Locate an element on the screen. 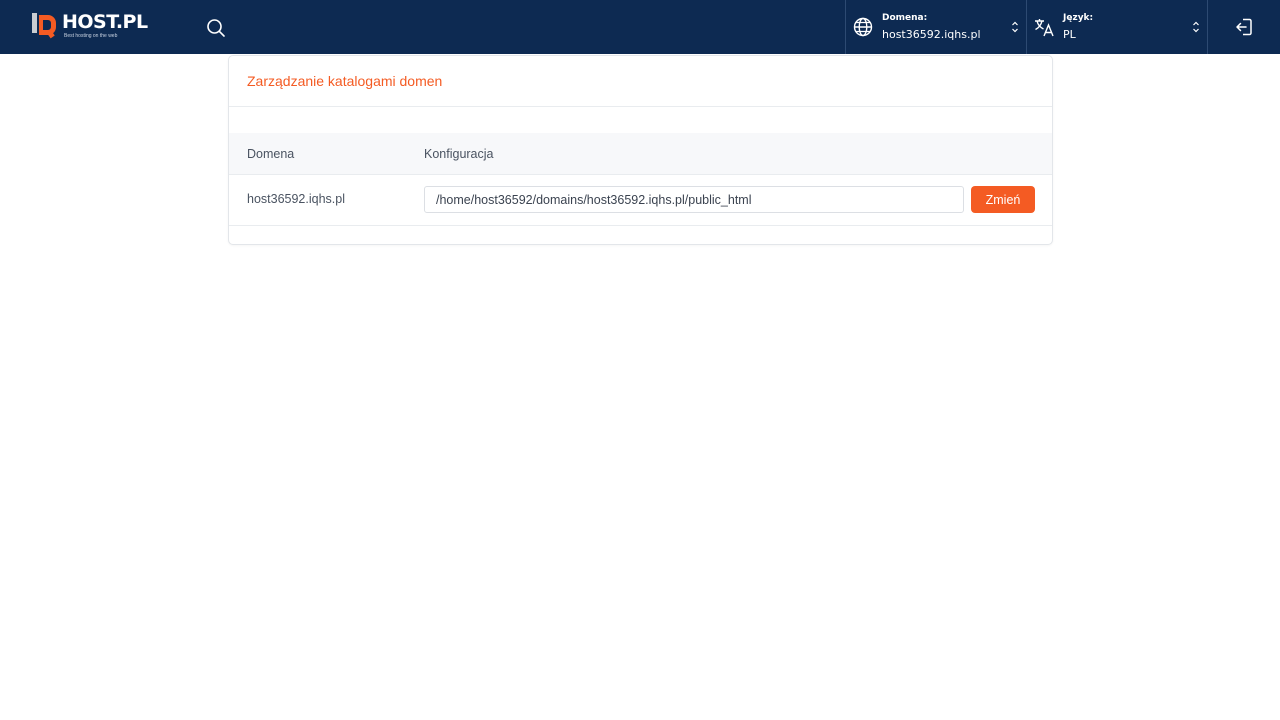 Image resolution: width=1280 pixels, height=720 pixels. logout-button is located at coordinates (1243, 27).